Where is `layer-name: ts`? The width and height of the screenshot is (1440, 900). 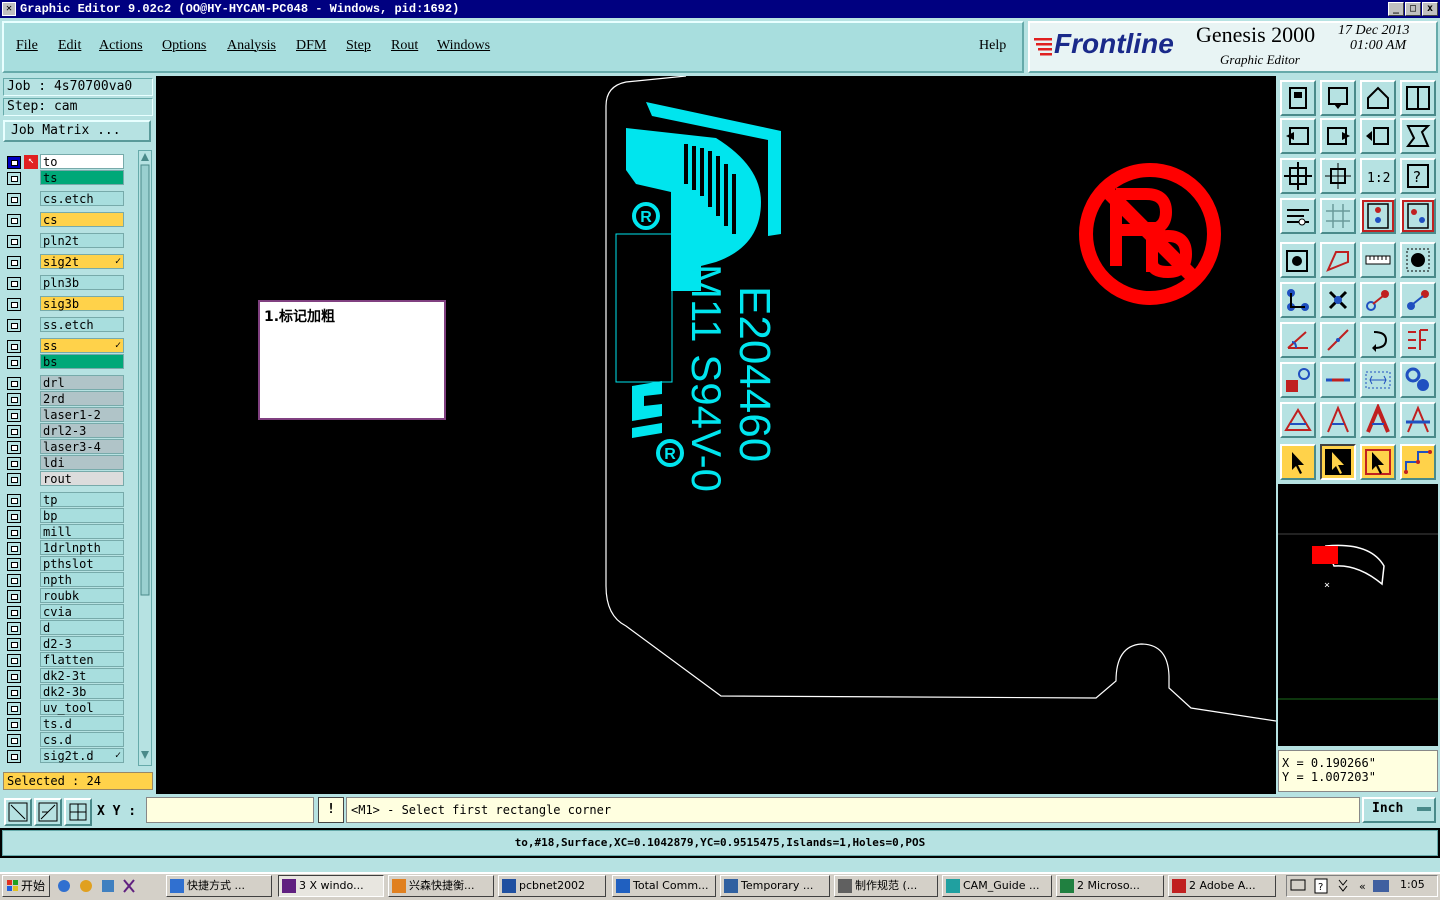 layer-name: ts is located at coordinates (82, 177).